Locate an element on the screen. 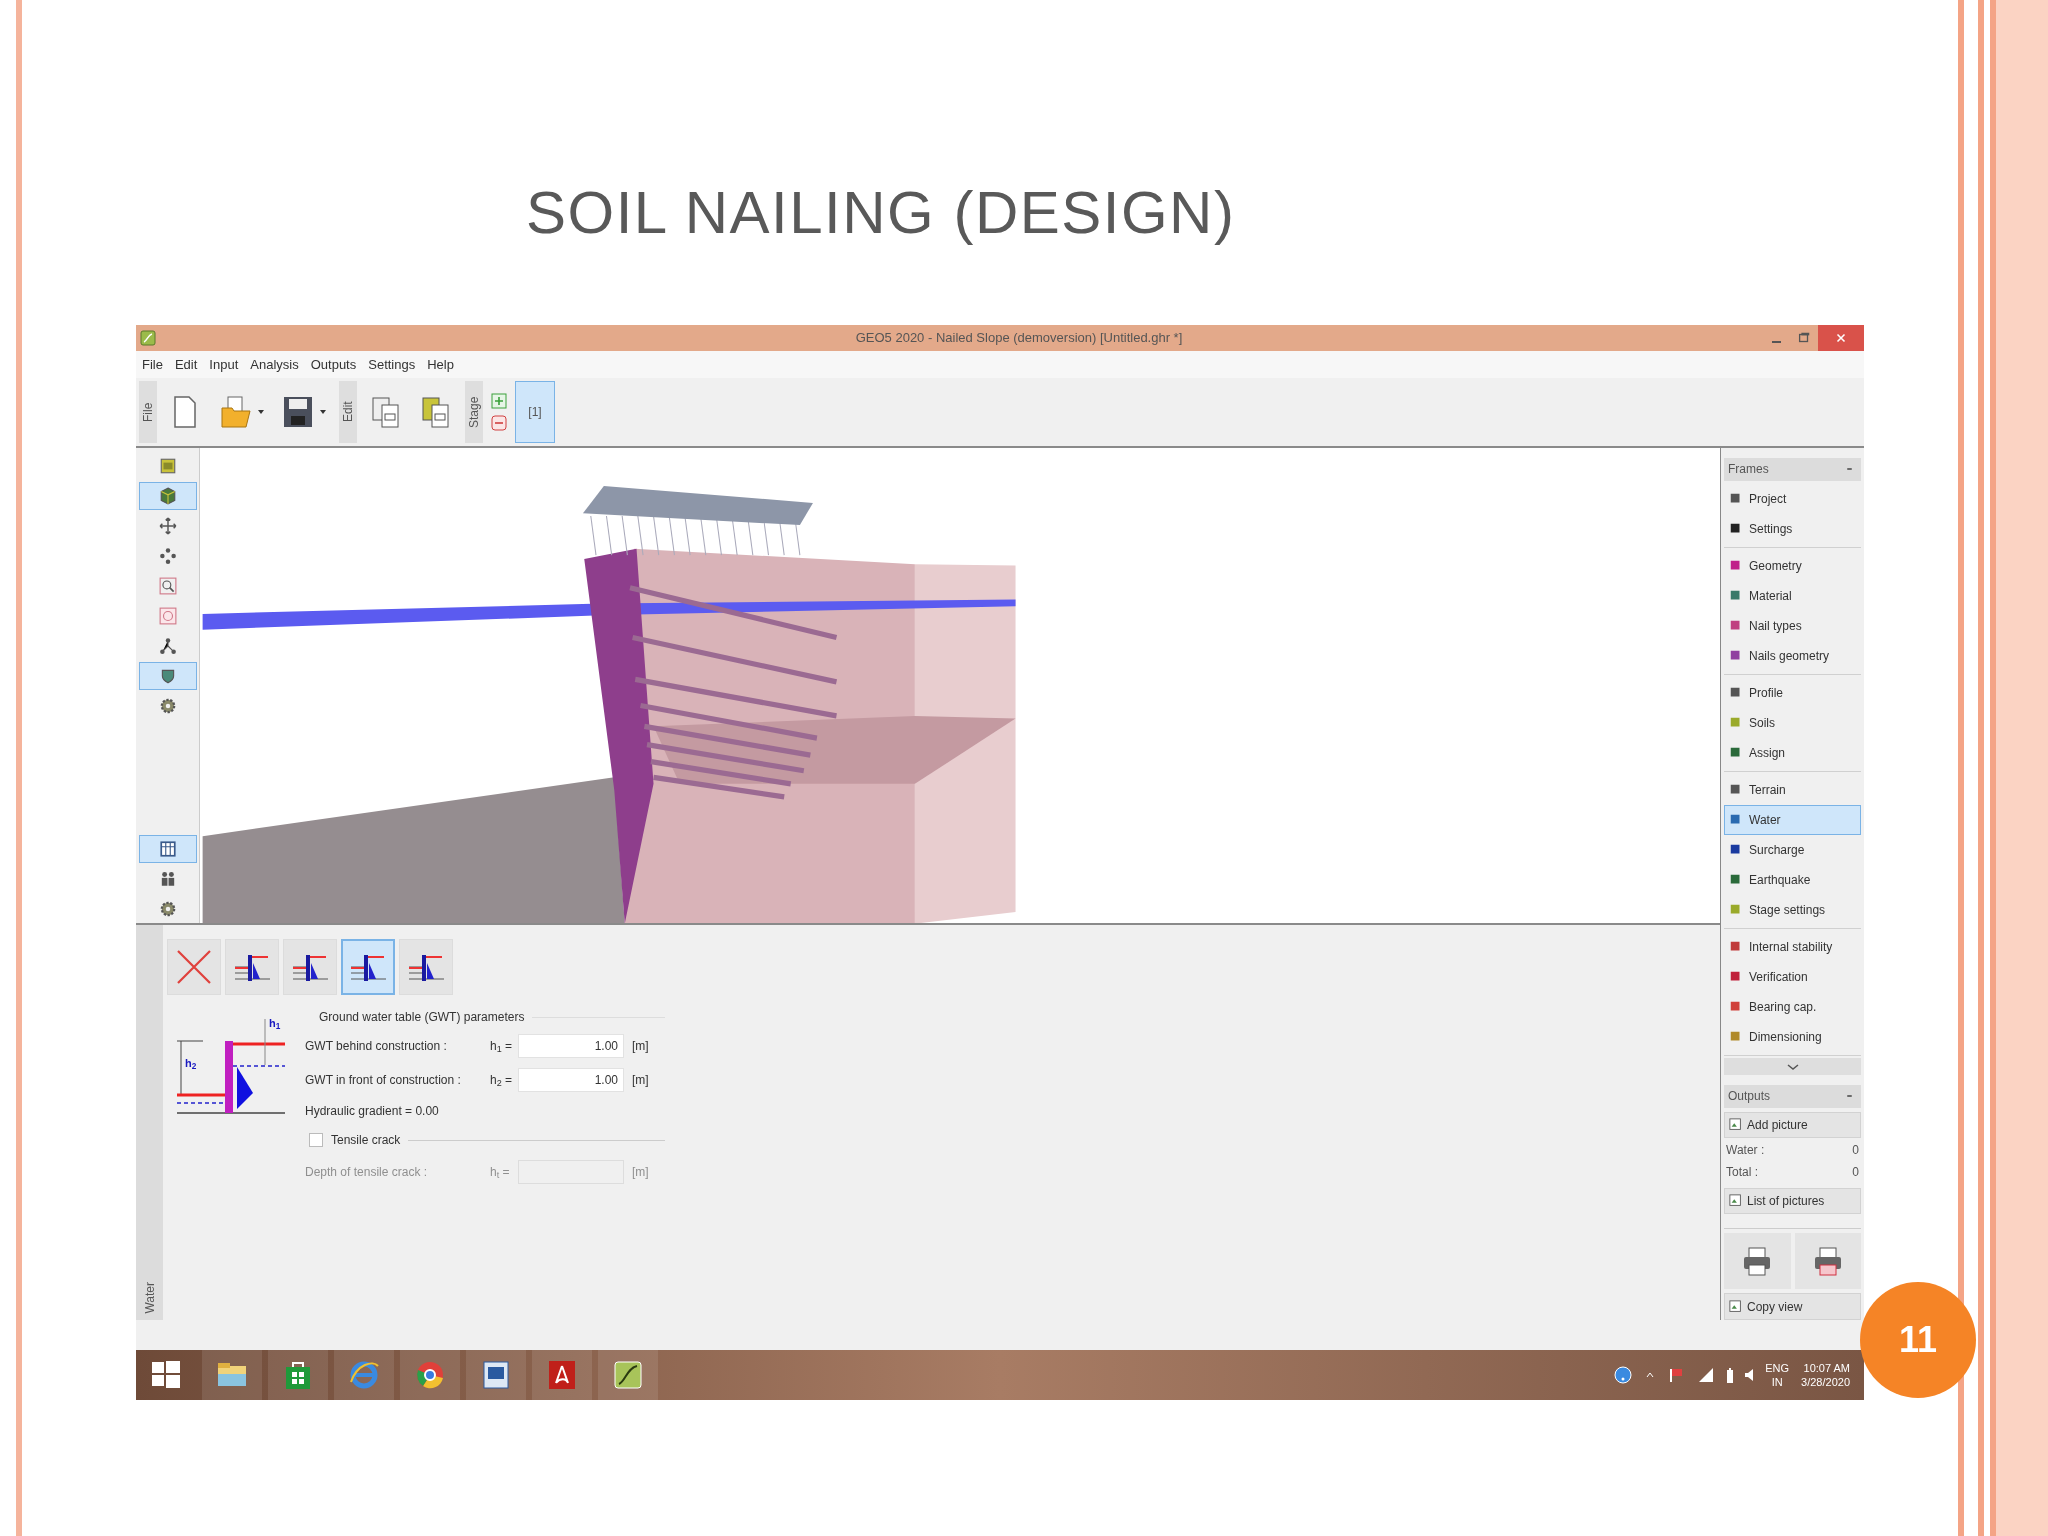  menu-item: Outputs is located at coordinates (333, 364).